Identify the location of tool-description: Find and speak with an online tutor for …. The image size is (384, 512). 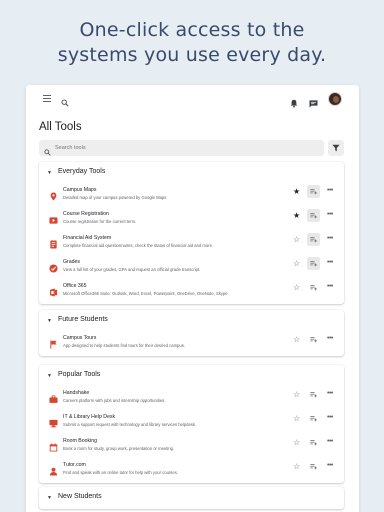
(120, 472).